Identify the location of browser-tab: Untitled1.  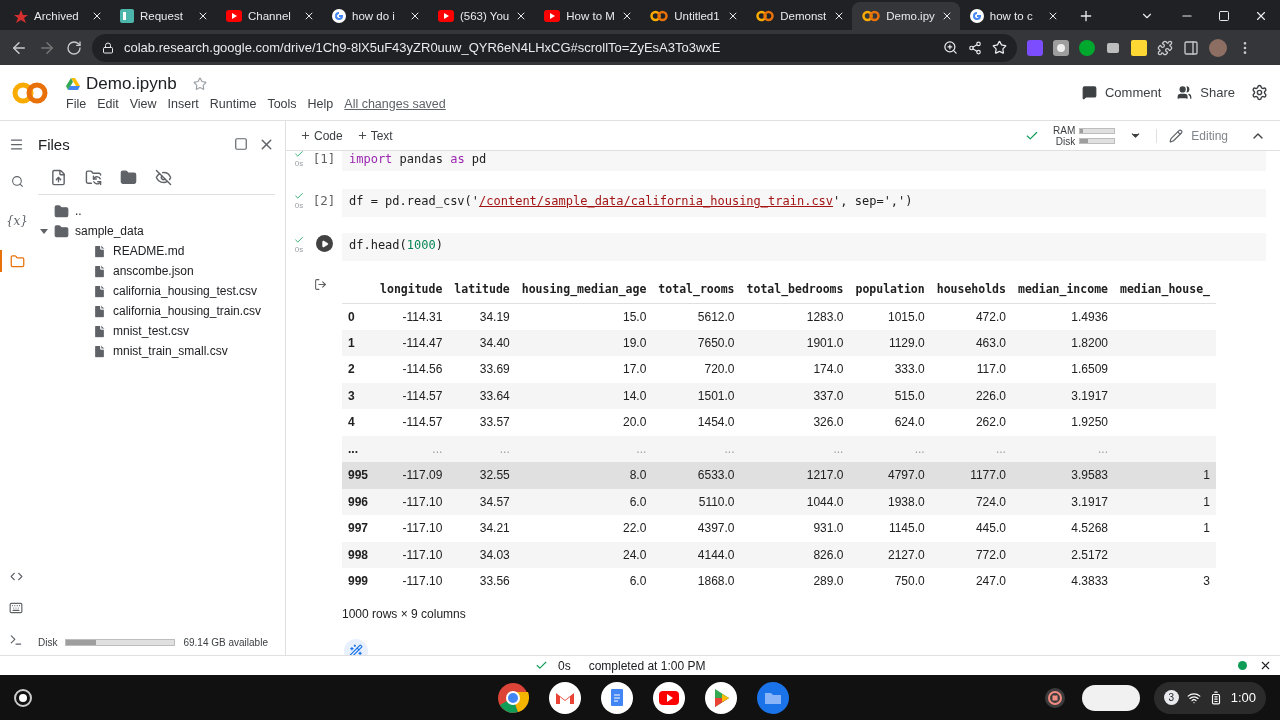
(693, 16).